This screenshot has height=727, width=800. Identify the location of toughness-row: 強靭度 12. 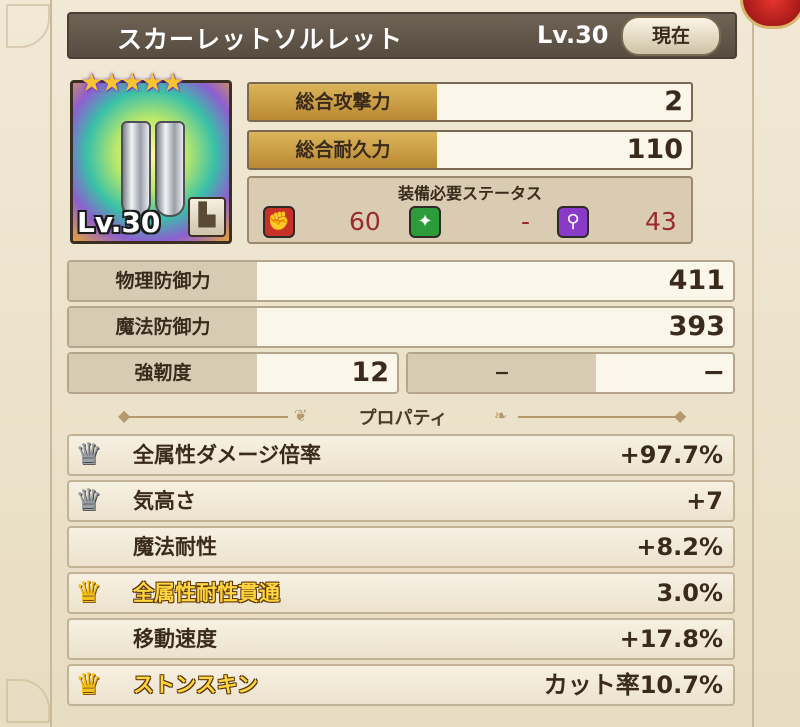
(233, 373).